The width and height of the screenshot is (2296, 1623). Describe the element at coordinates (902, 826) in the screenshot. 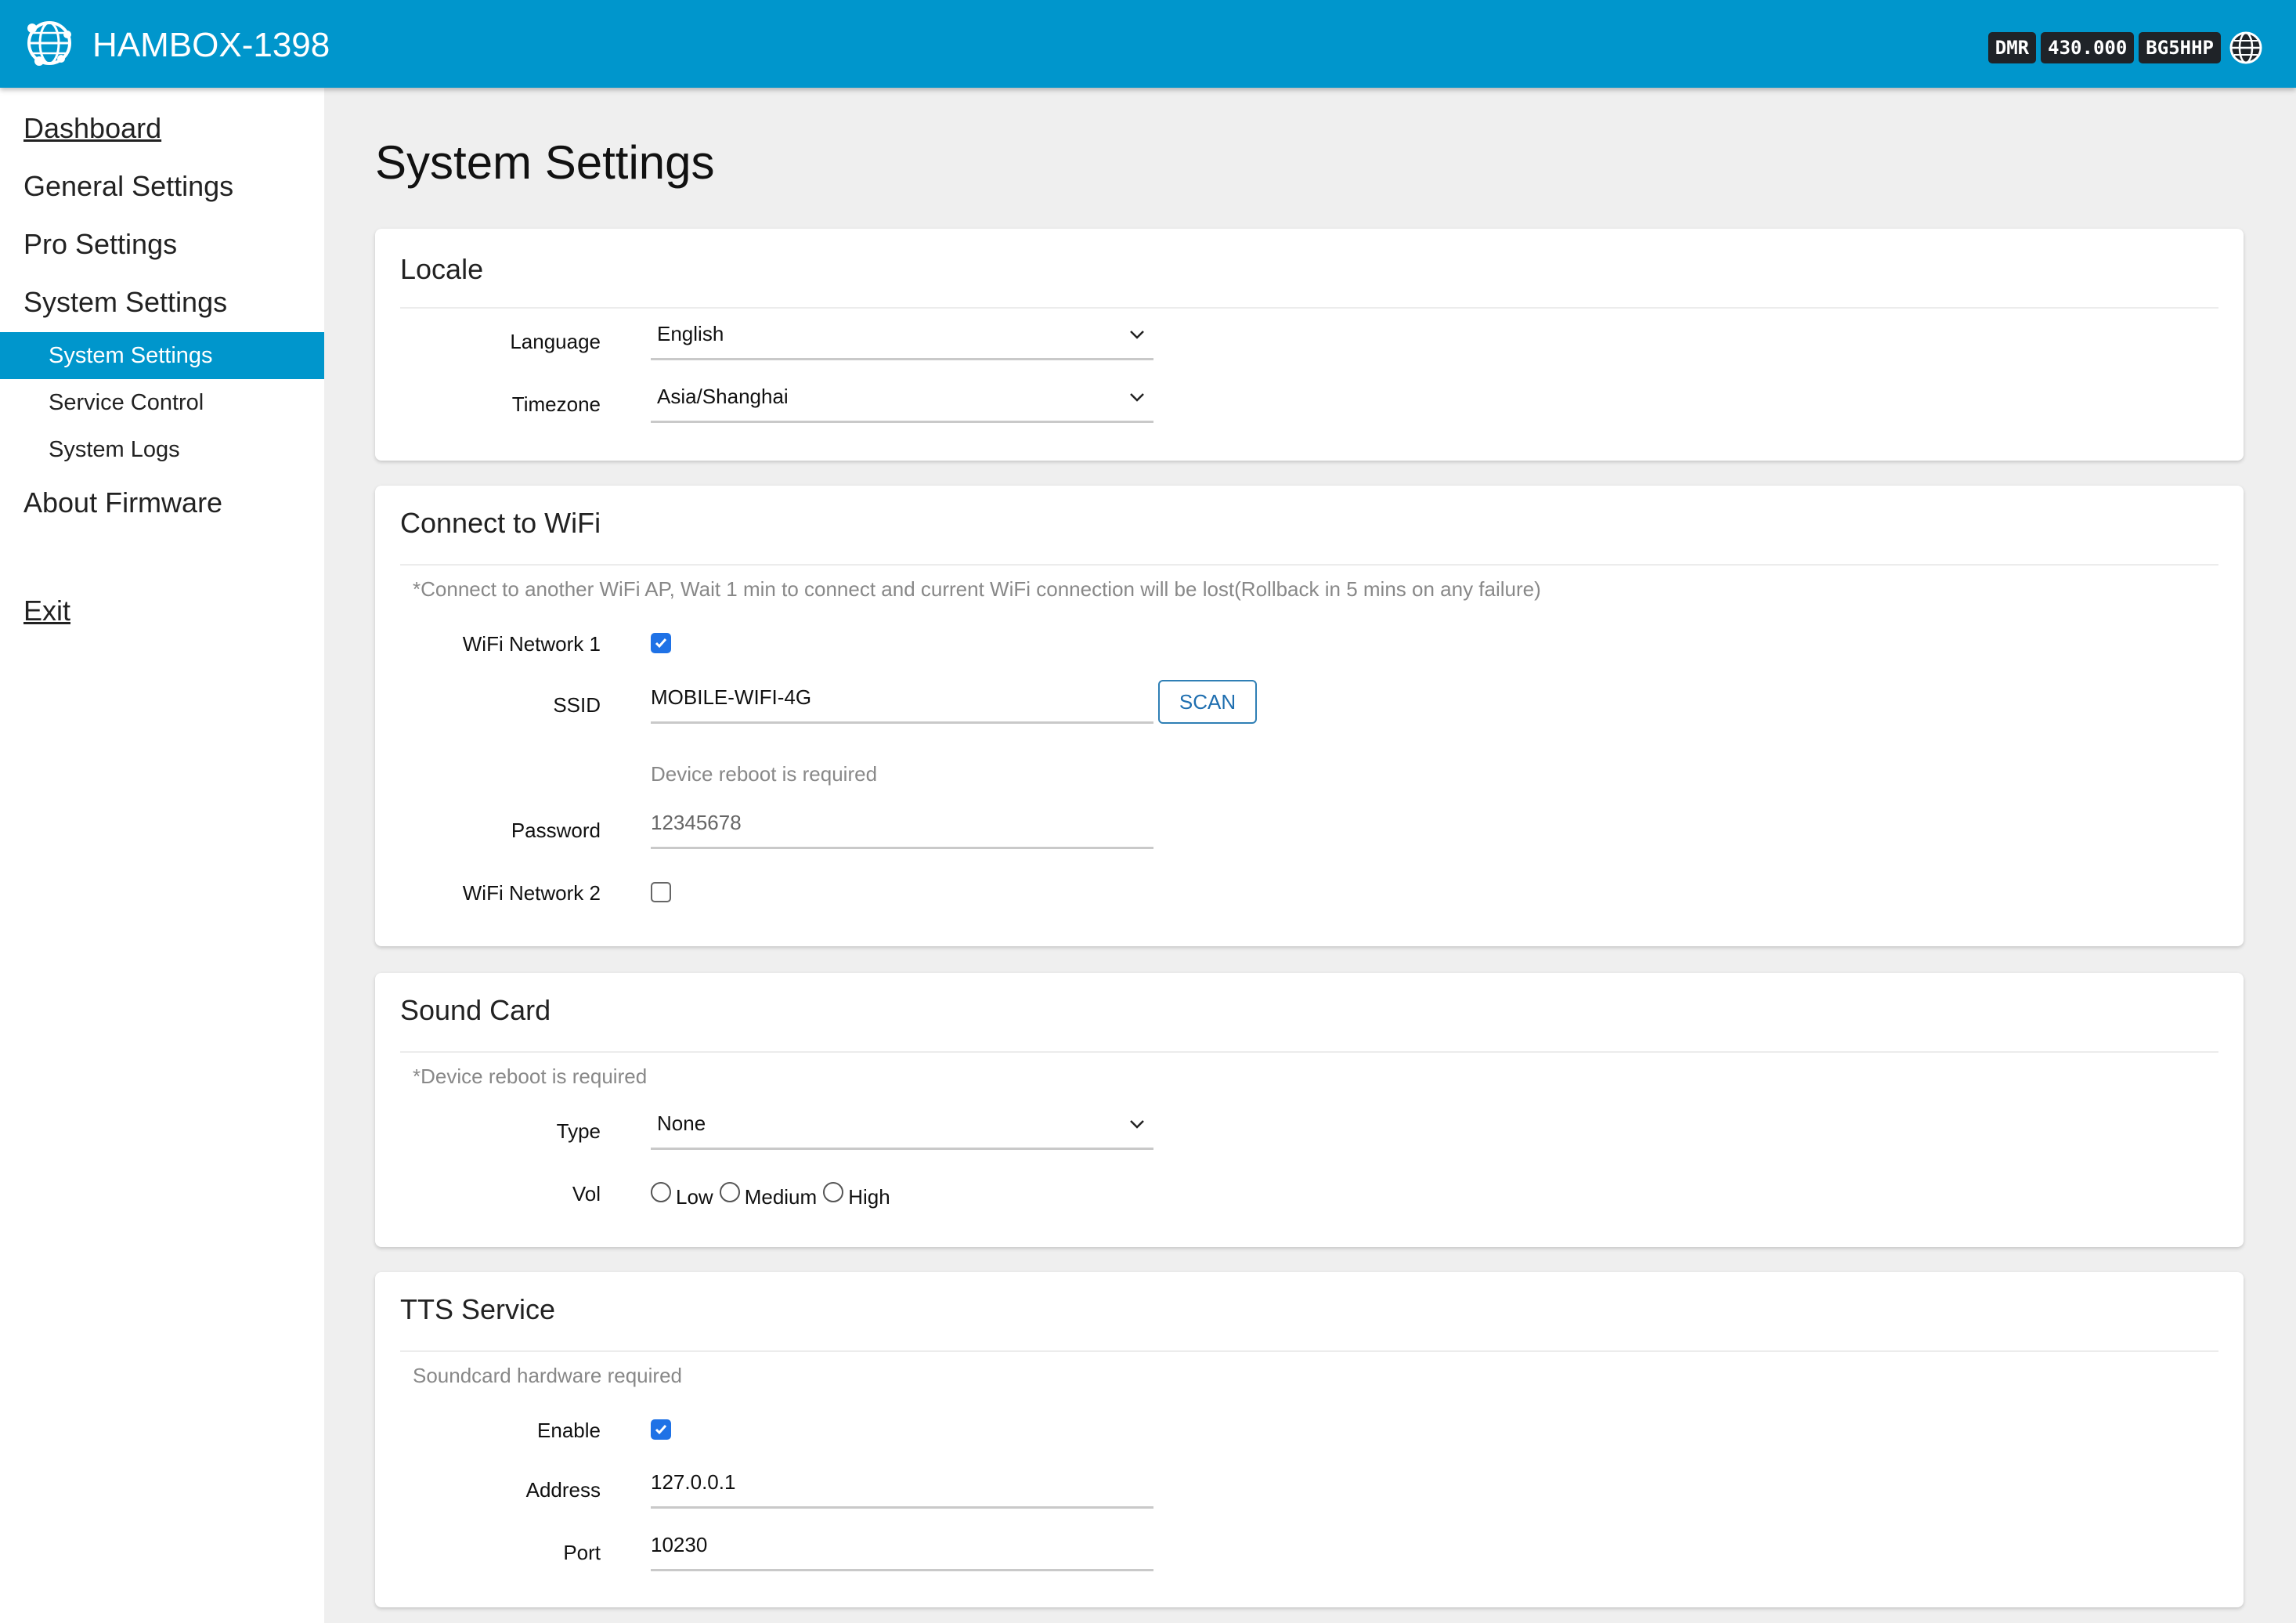

I see `password-input: 12345678` at that location.